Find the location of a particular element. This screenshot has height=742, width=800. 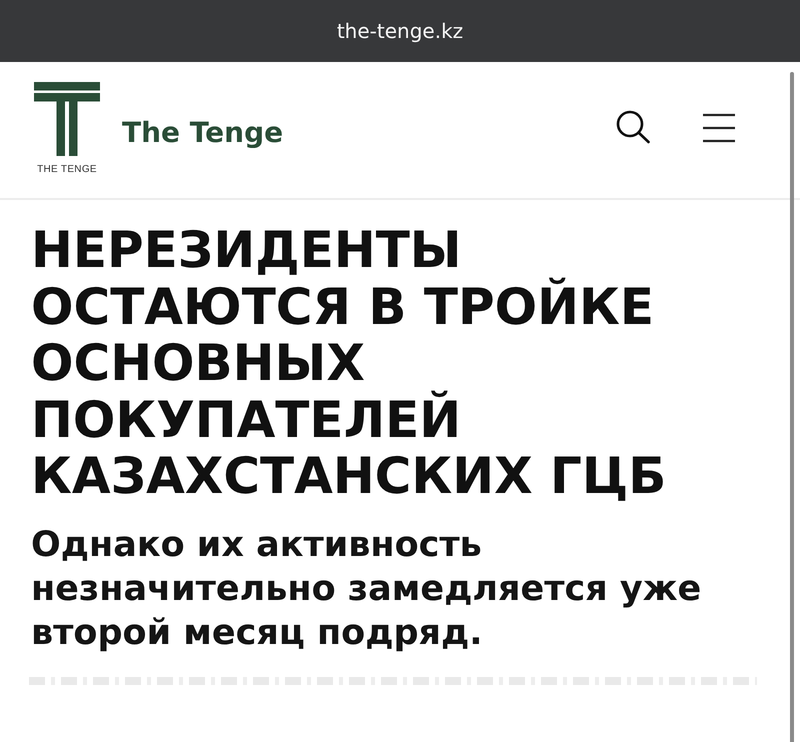

url-text: the-tenge.kz is located at coordinates (400, 31).